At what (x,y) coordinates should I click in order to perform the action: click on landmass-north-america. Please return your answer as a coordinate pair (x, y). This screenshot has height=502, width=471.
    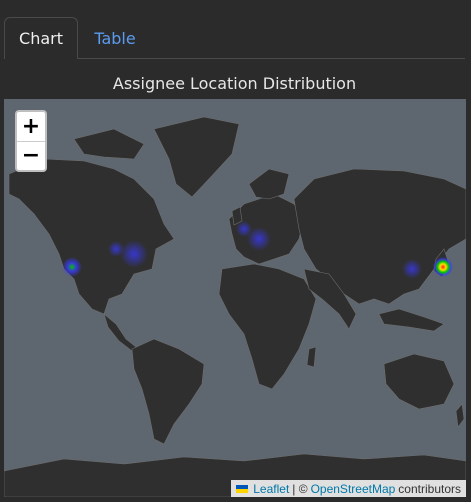
    Looking at the image, I should click on (91, 236).